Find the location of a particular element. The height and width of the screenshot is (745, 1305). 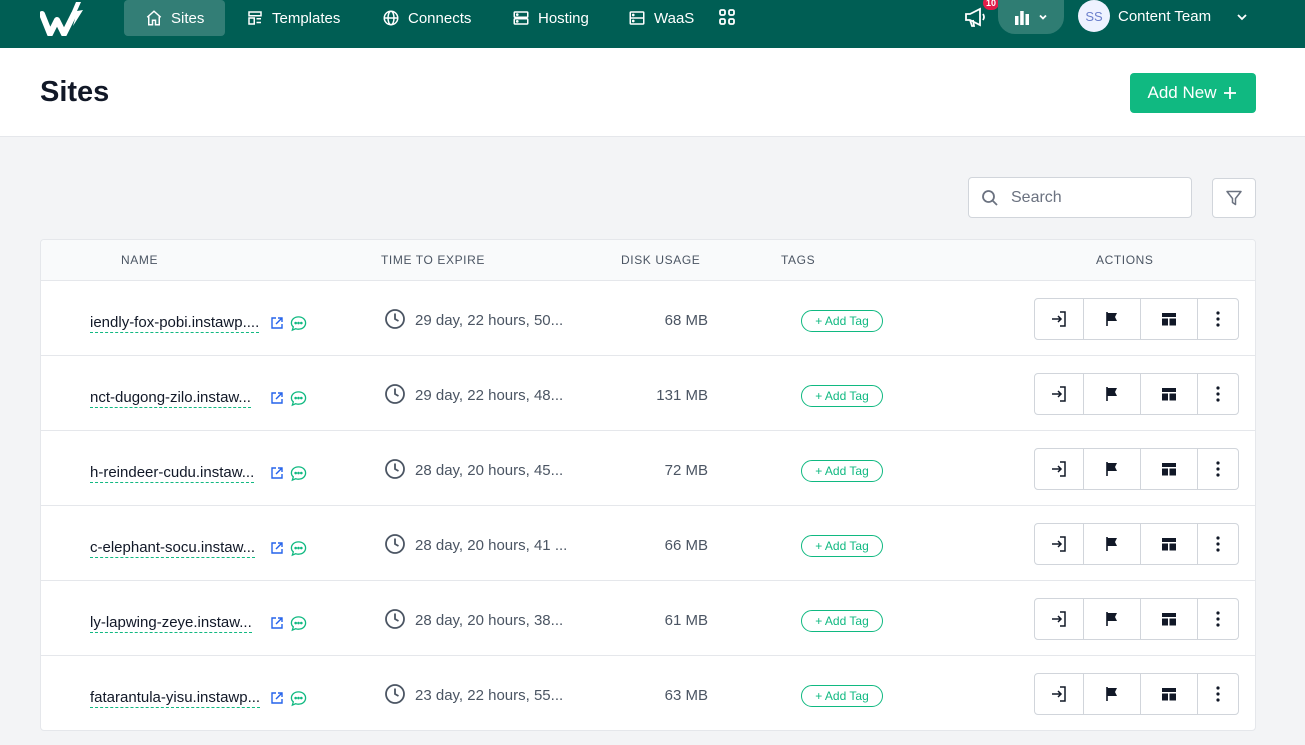

plus-icon is located at coordinates (1230, 93).